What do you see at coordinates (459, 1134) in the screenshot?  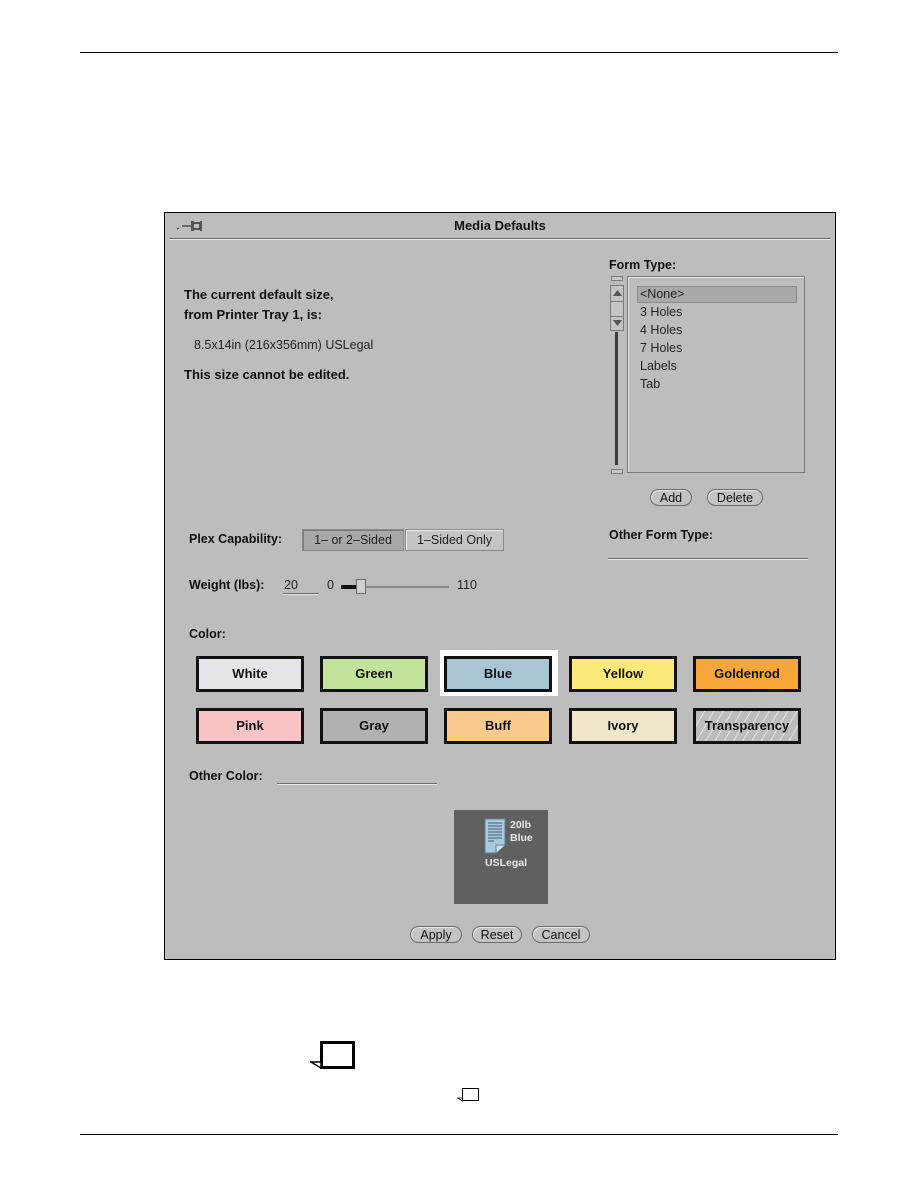 I see `page-footer-rule` at bounding box center [459, 1134].